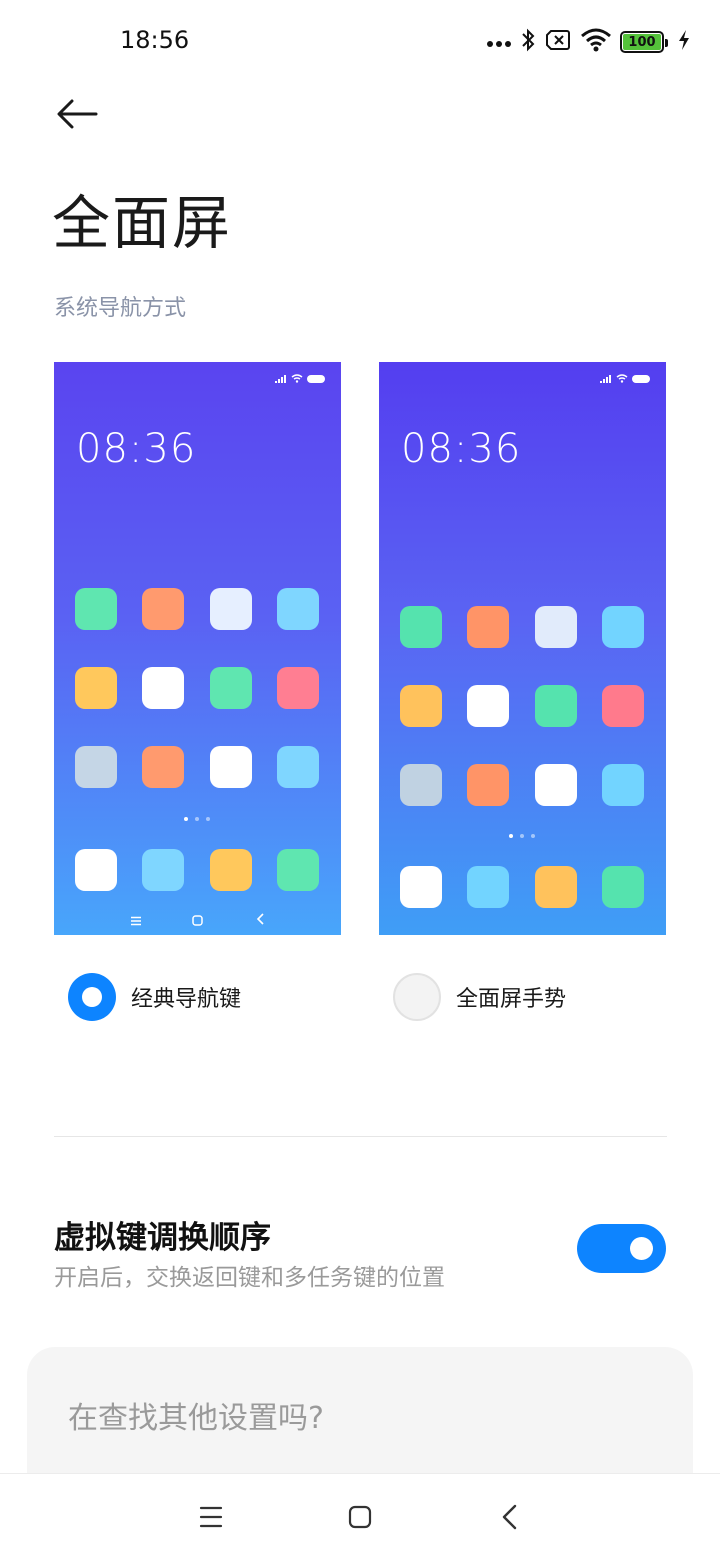 Image resolution: width=720 pixels, height=1560 pixels. Describe the element at coordinates (417, 997) in the screenshot. I see `radio-unselected-icon` at that location.